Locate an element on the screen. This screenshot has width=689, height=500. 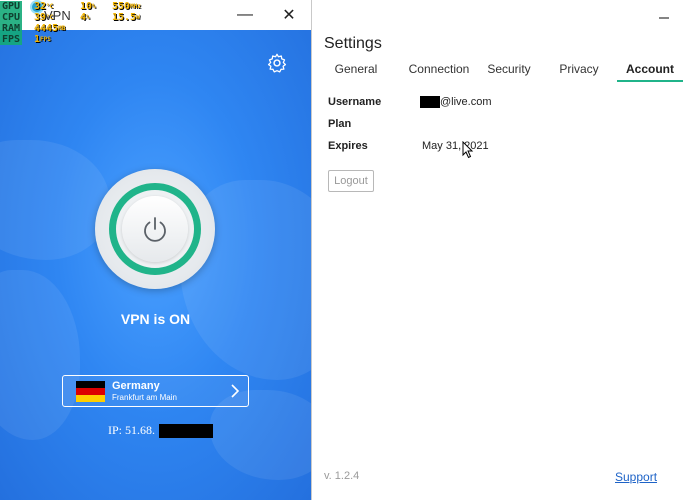
minimize-button is located at coordinates (664, 15).